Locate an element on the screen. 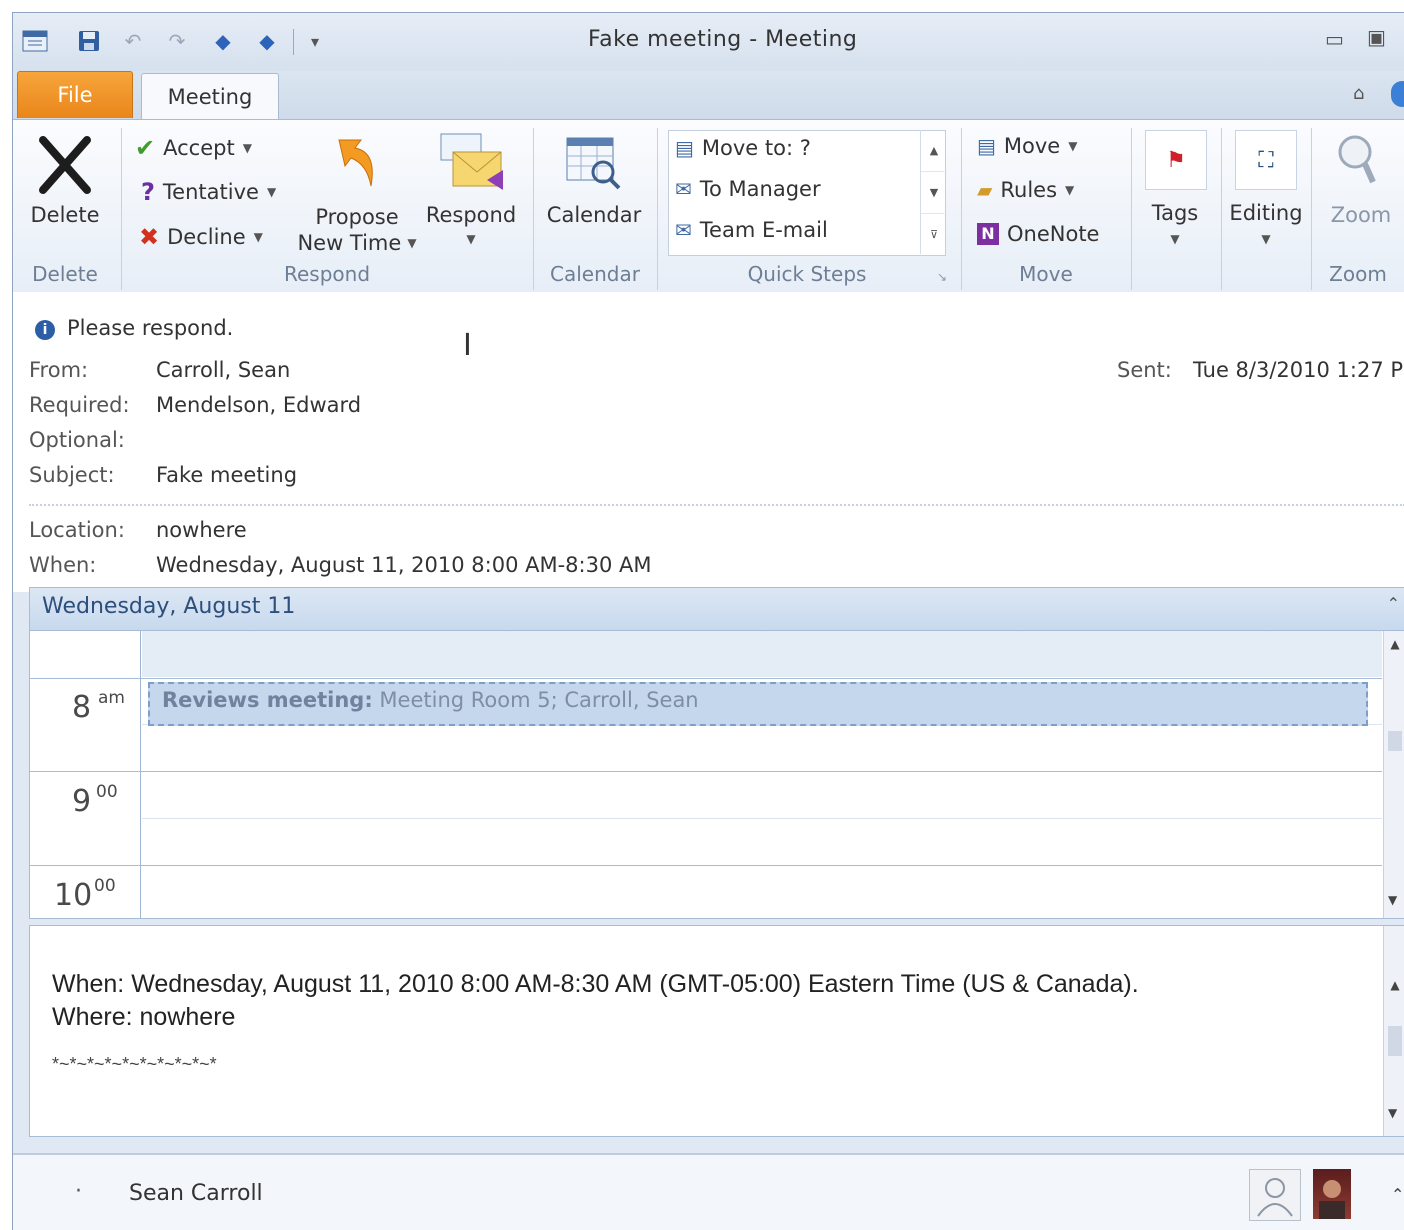 This screenshot has width=1404, height=1230. minimize-ribbon-icon: ⌂ is located at coordinates (1358, 93).